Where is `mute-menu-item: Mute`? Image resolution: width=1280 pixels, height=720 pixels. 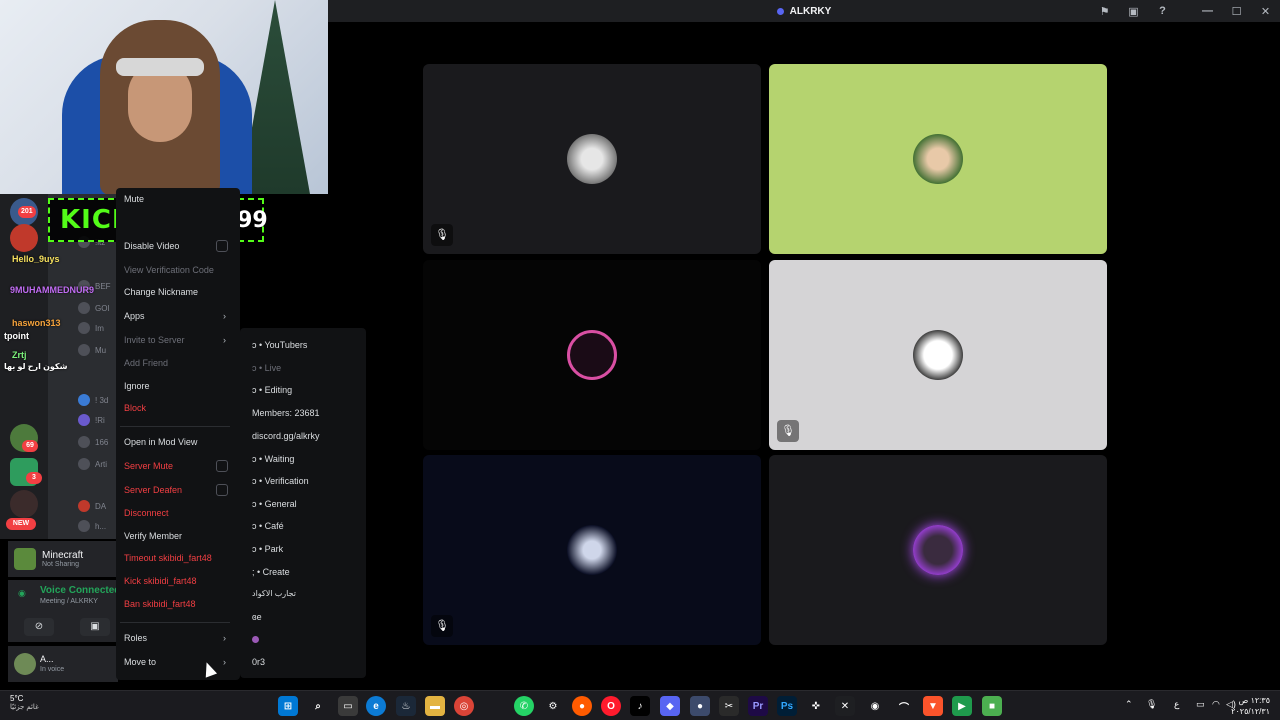 mute-menu-item: Mute is located at coordinates (182, 199).